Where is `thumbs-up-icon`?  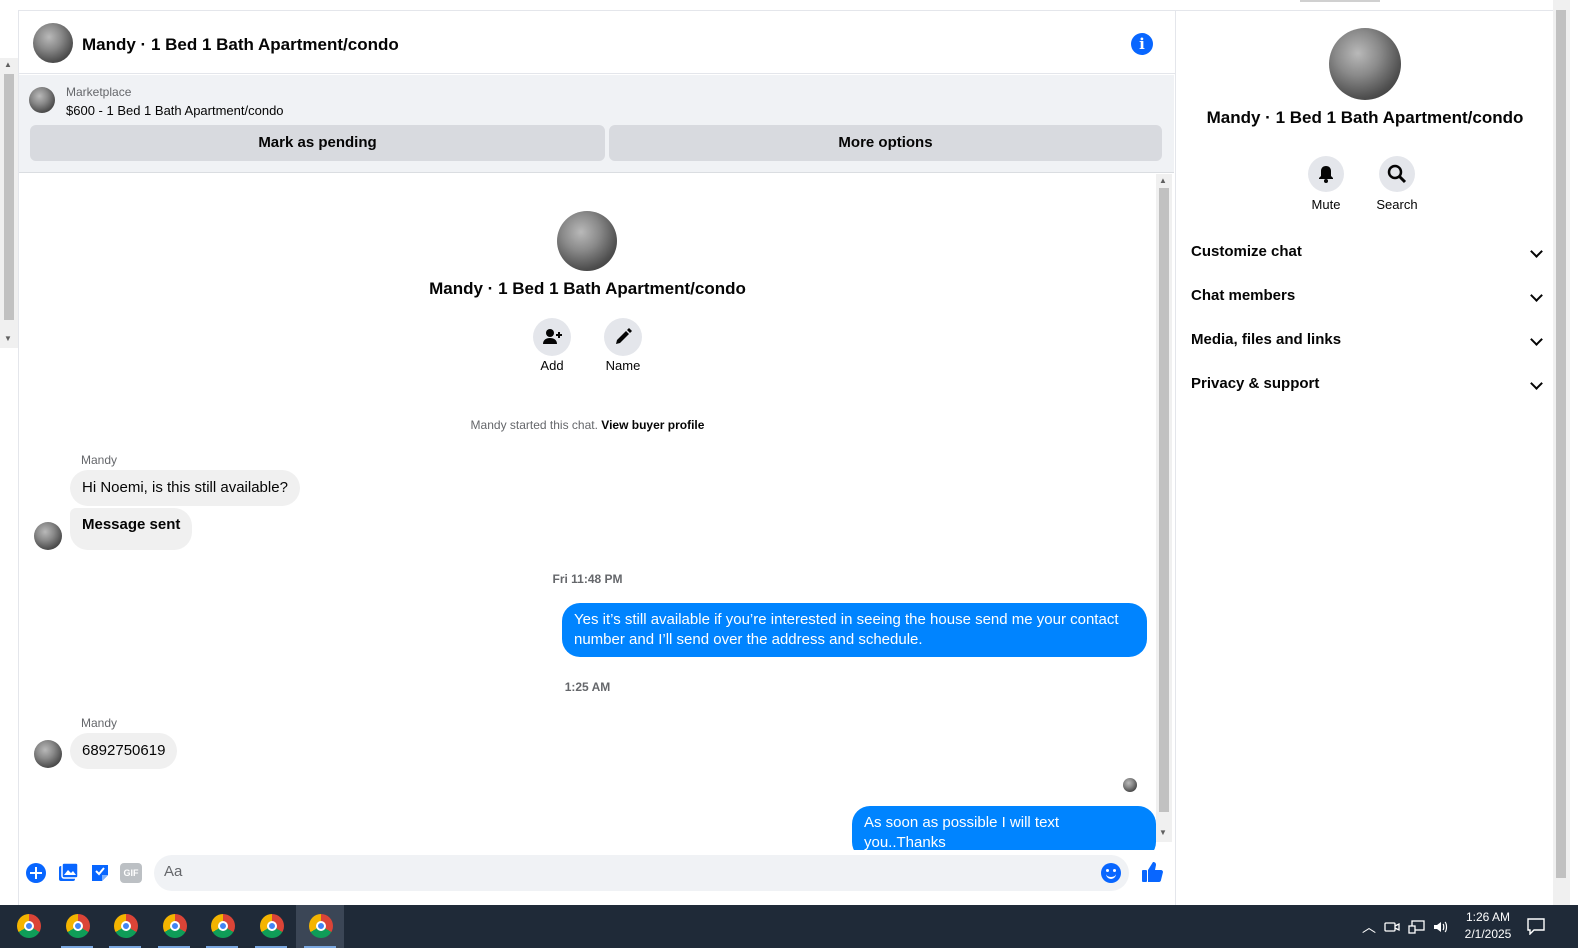 thumbs-up-icon is located at coordinates (1152, 872).